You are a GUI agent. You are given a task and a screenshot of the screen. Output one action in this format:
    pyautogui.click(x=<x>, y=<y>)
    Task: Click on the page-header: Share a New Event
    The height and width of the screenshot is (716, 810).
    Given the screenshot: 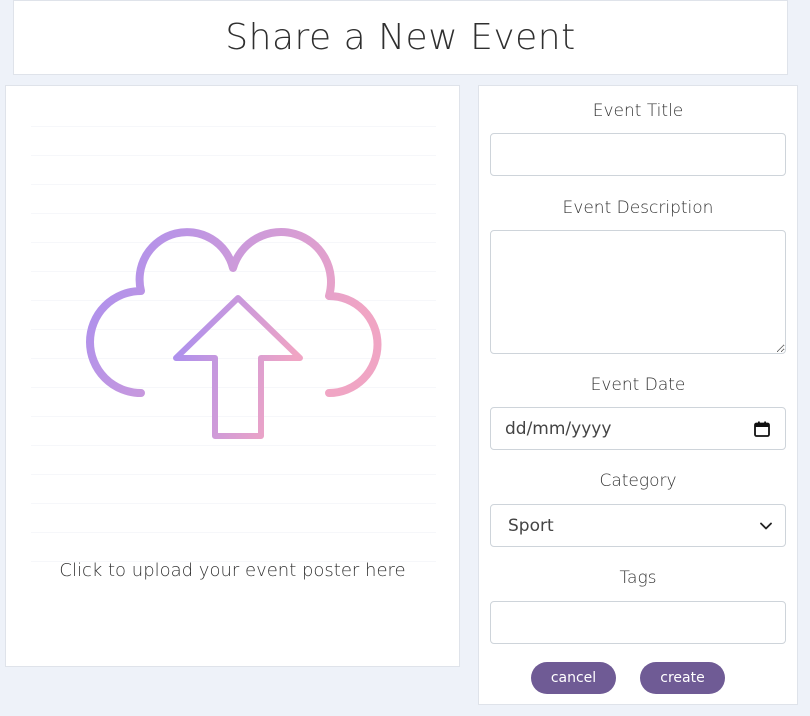 What is the action you would take?
    pyautogui.click(x=400, y=37)
    